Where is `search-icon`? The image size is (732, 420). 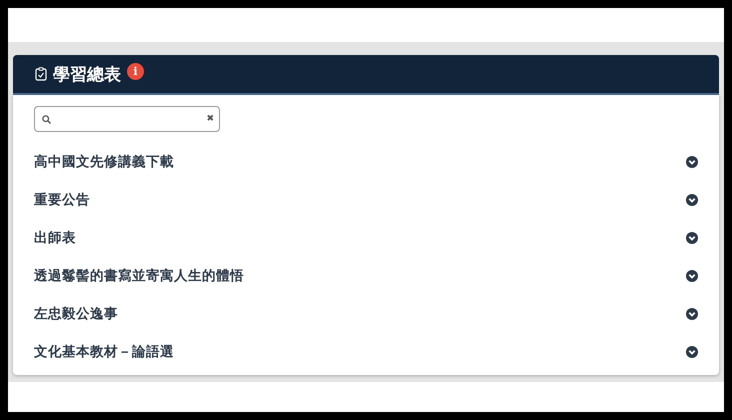
search-icon is located at coordinates (46, 119).